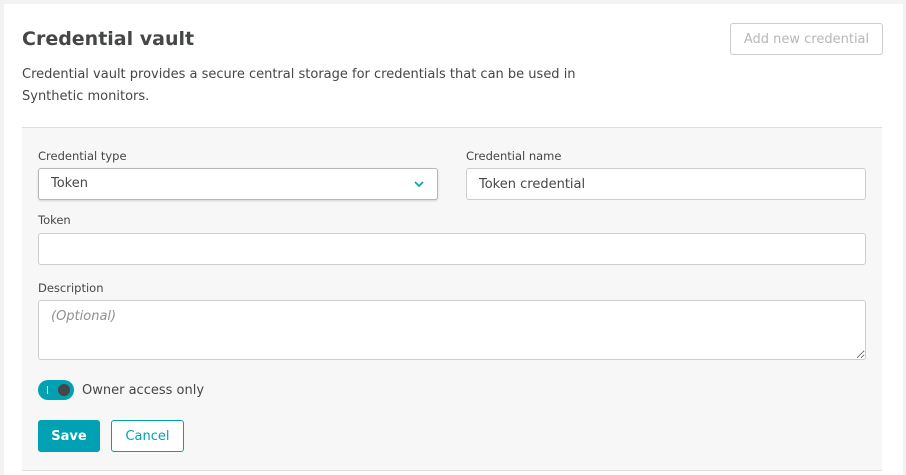 The height and width of the screenshot is (475, 906). What do you see at coordinates (143, 390) in the screenshot?
I see `owner-access-label: Owner access only` at bounding box center [143, 390].